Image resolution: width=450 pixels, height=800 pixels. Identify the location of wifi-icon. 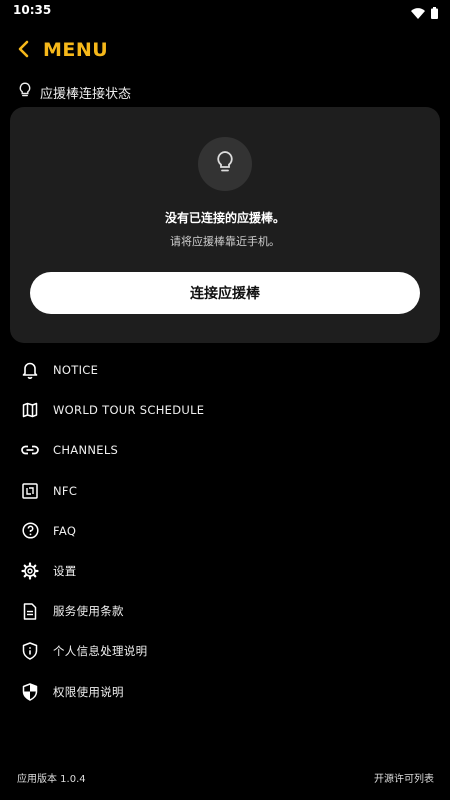
(418, 13).